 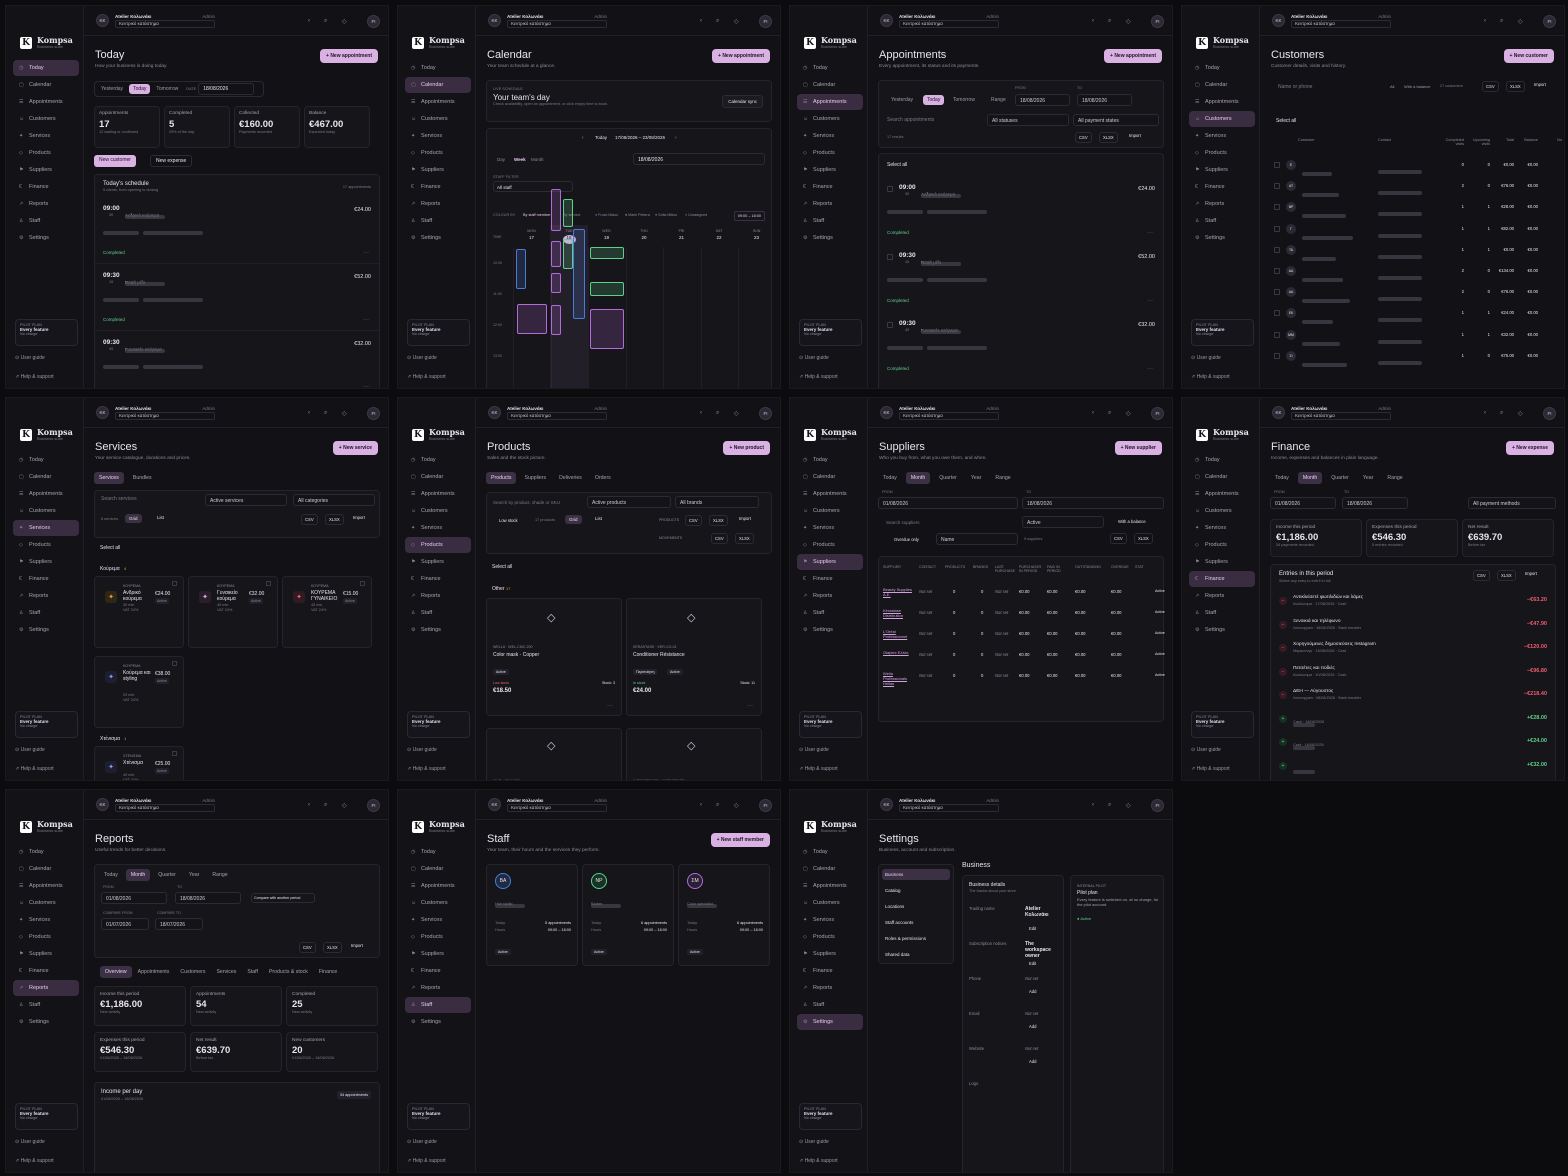 I want to click on primary-cta-button: + New supplier, so click(x=1138, y=448).